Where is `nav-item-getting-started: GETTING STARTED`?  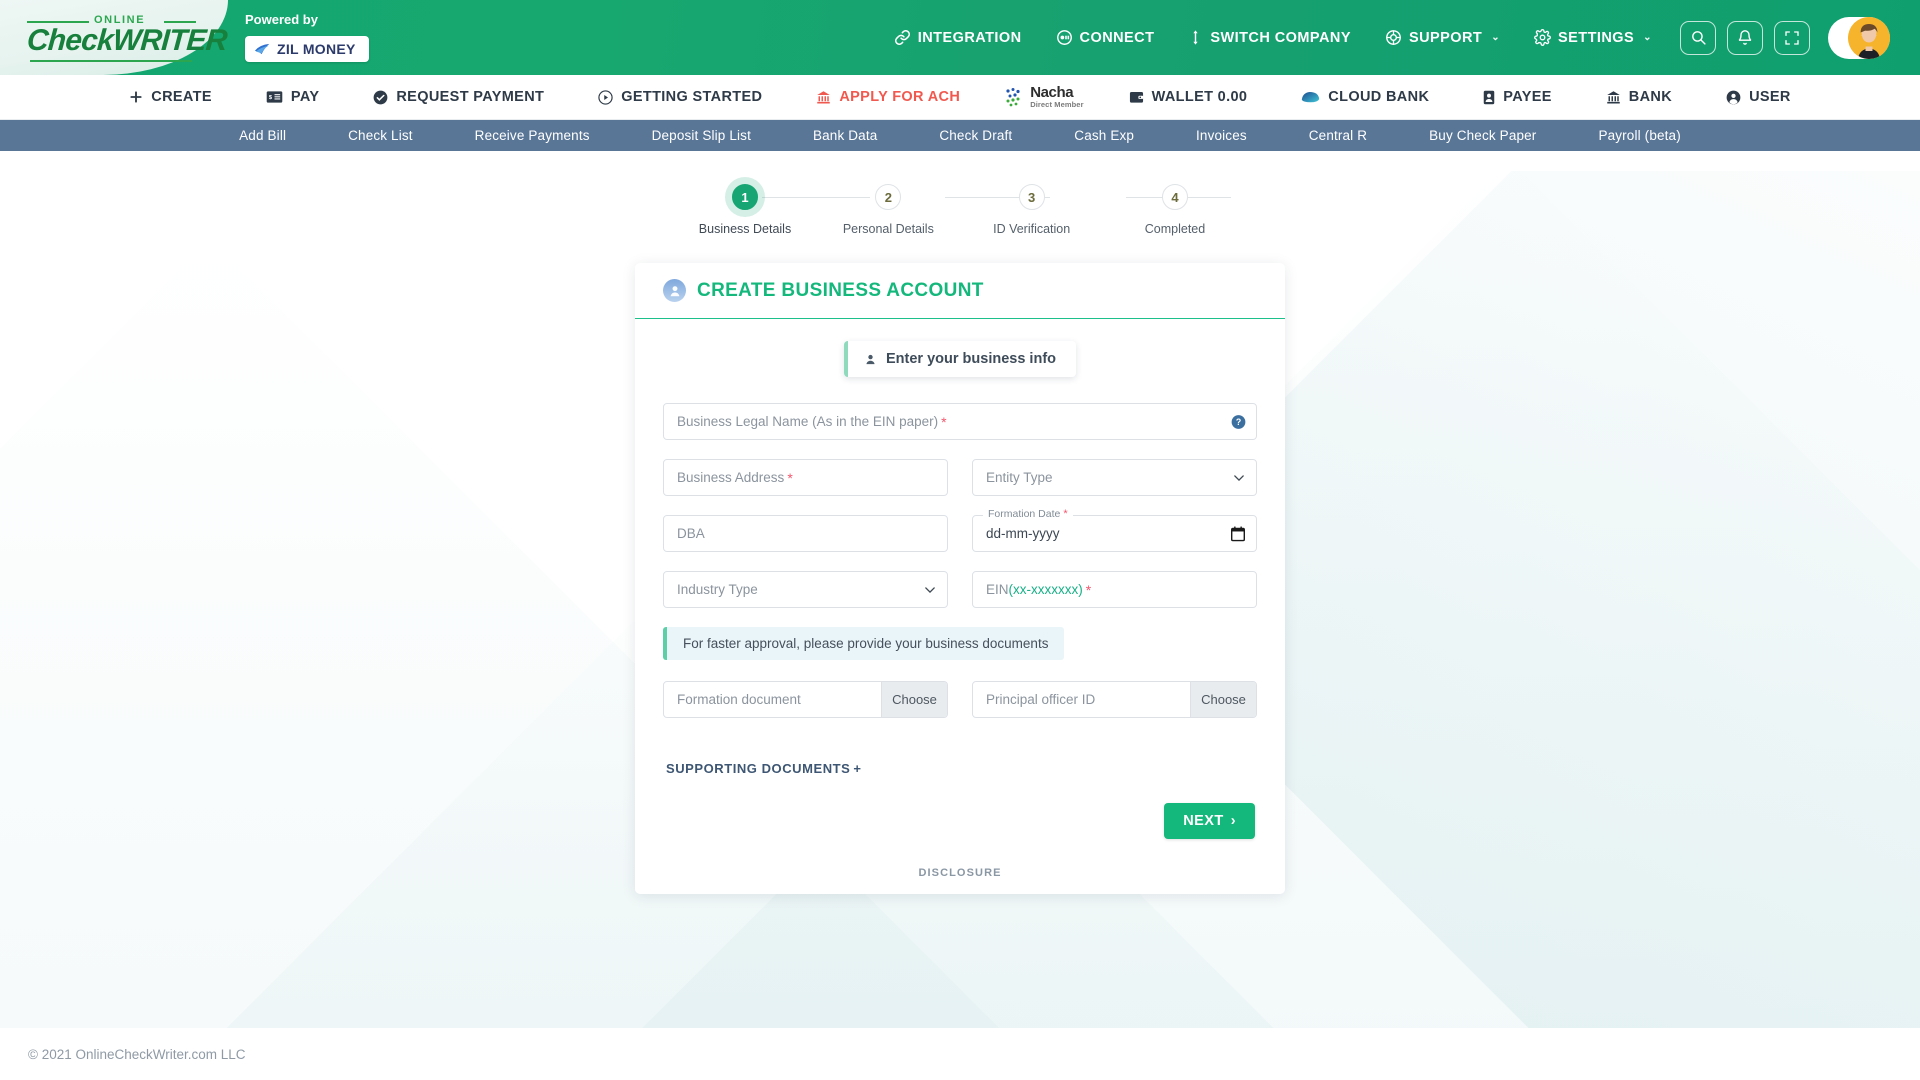 nav-item-getting-started: GETTING STARTED is located at coordinates (680, 97).